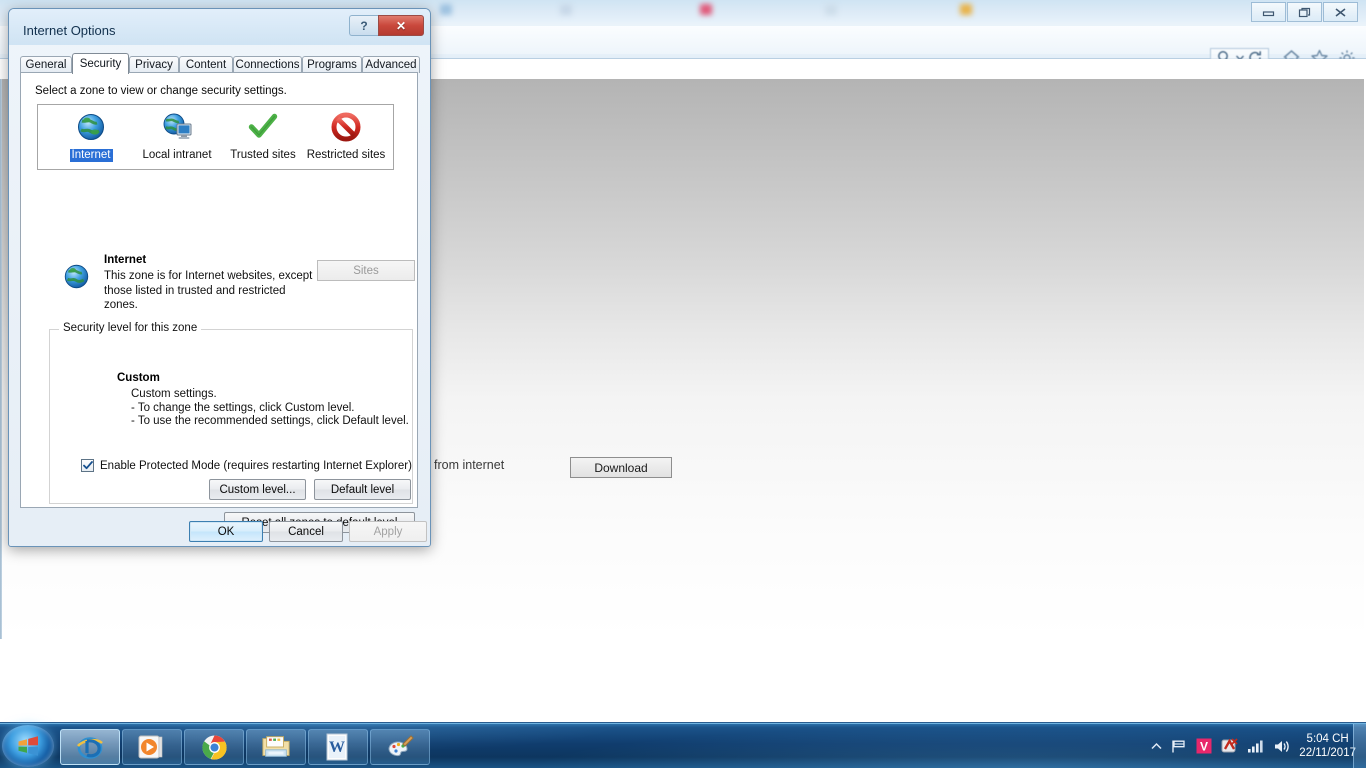 The image size is (1366, 768). What do you see at coordinates (177, 155) in the screenshot?
I see `zone-label: Local intranet` at bounding box center [177, 155].